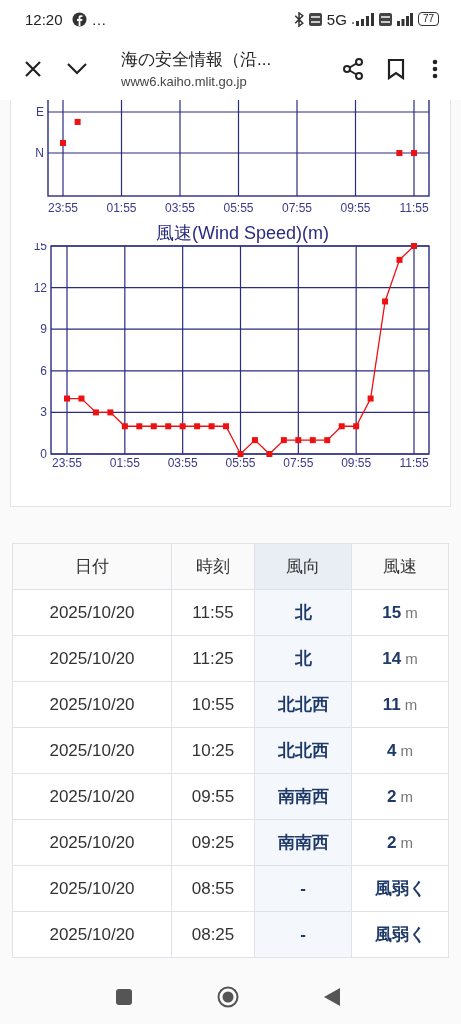 The height and width of the screenshot is (1024, 461). Describe the element at coordinates (123, 997) in the screenshot. I see `recent-apps-icon` at that location.